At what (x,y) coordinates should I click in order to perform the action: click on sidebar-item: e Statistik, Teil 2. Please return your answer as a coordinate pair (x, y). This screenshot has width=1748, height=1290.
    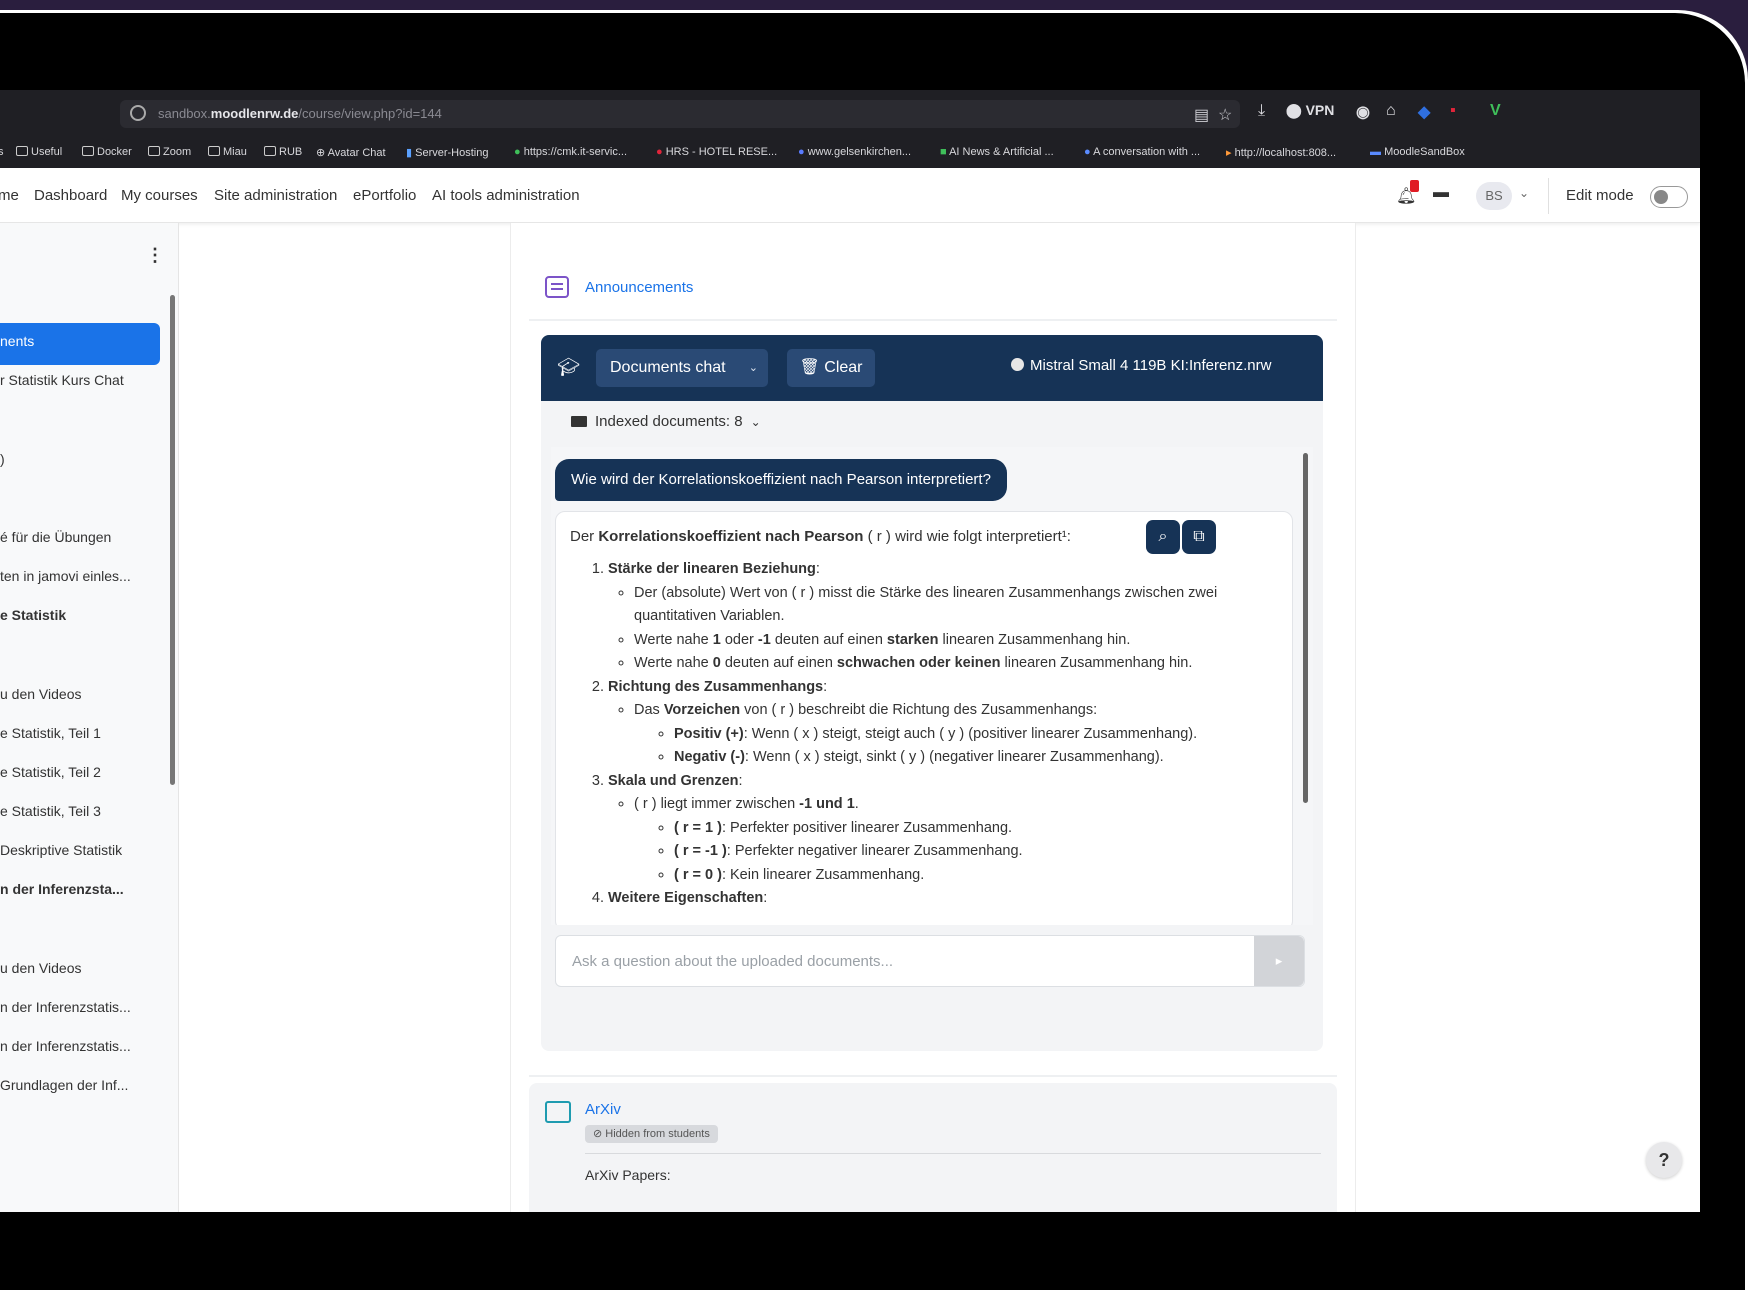
    Looking at the image, I should click on (50, 772).